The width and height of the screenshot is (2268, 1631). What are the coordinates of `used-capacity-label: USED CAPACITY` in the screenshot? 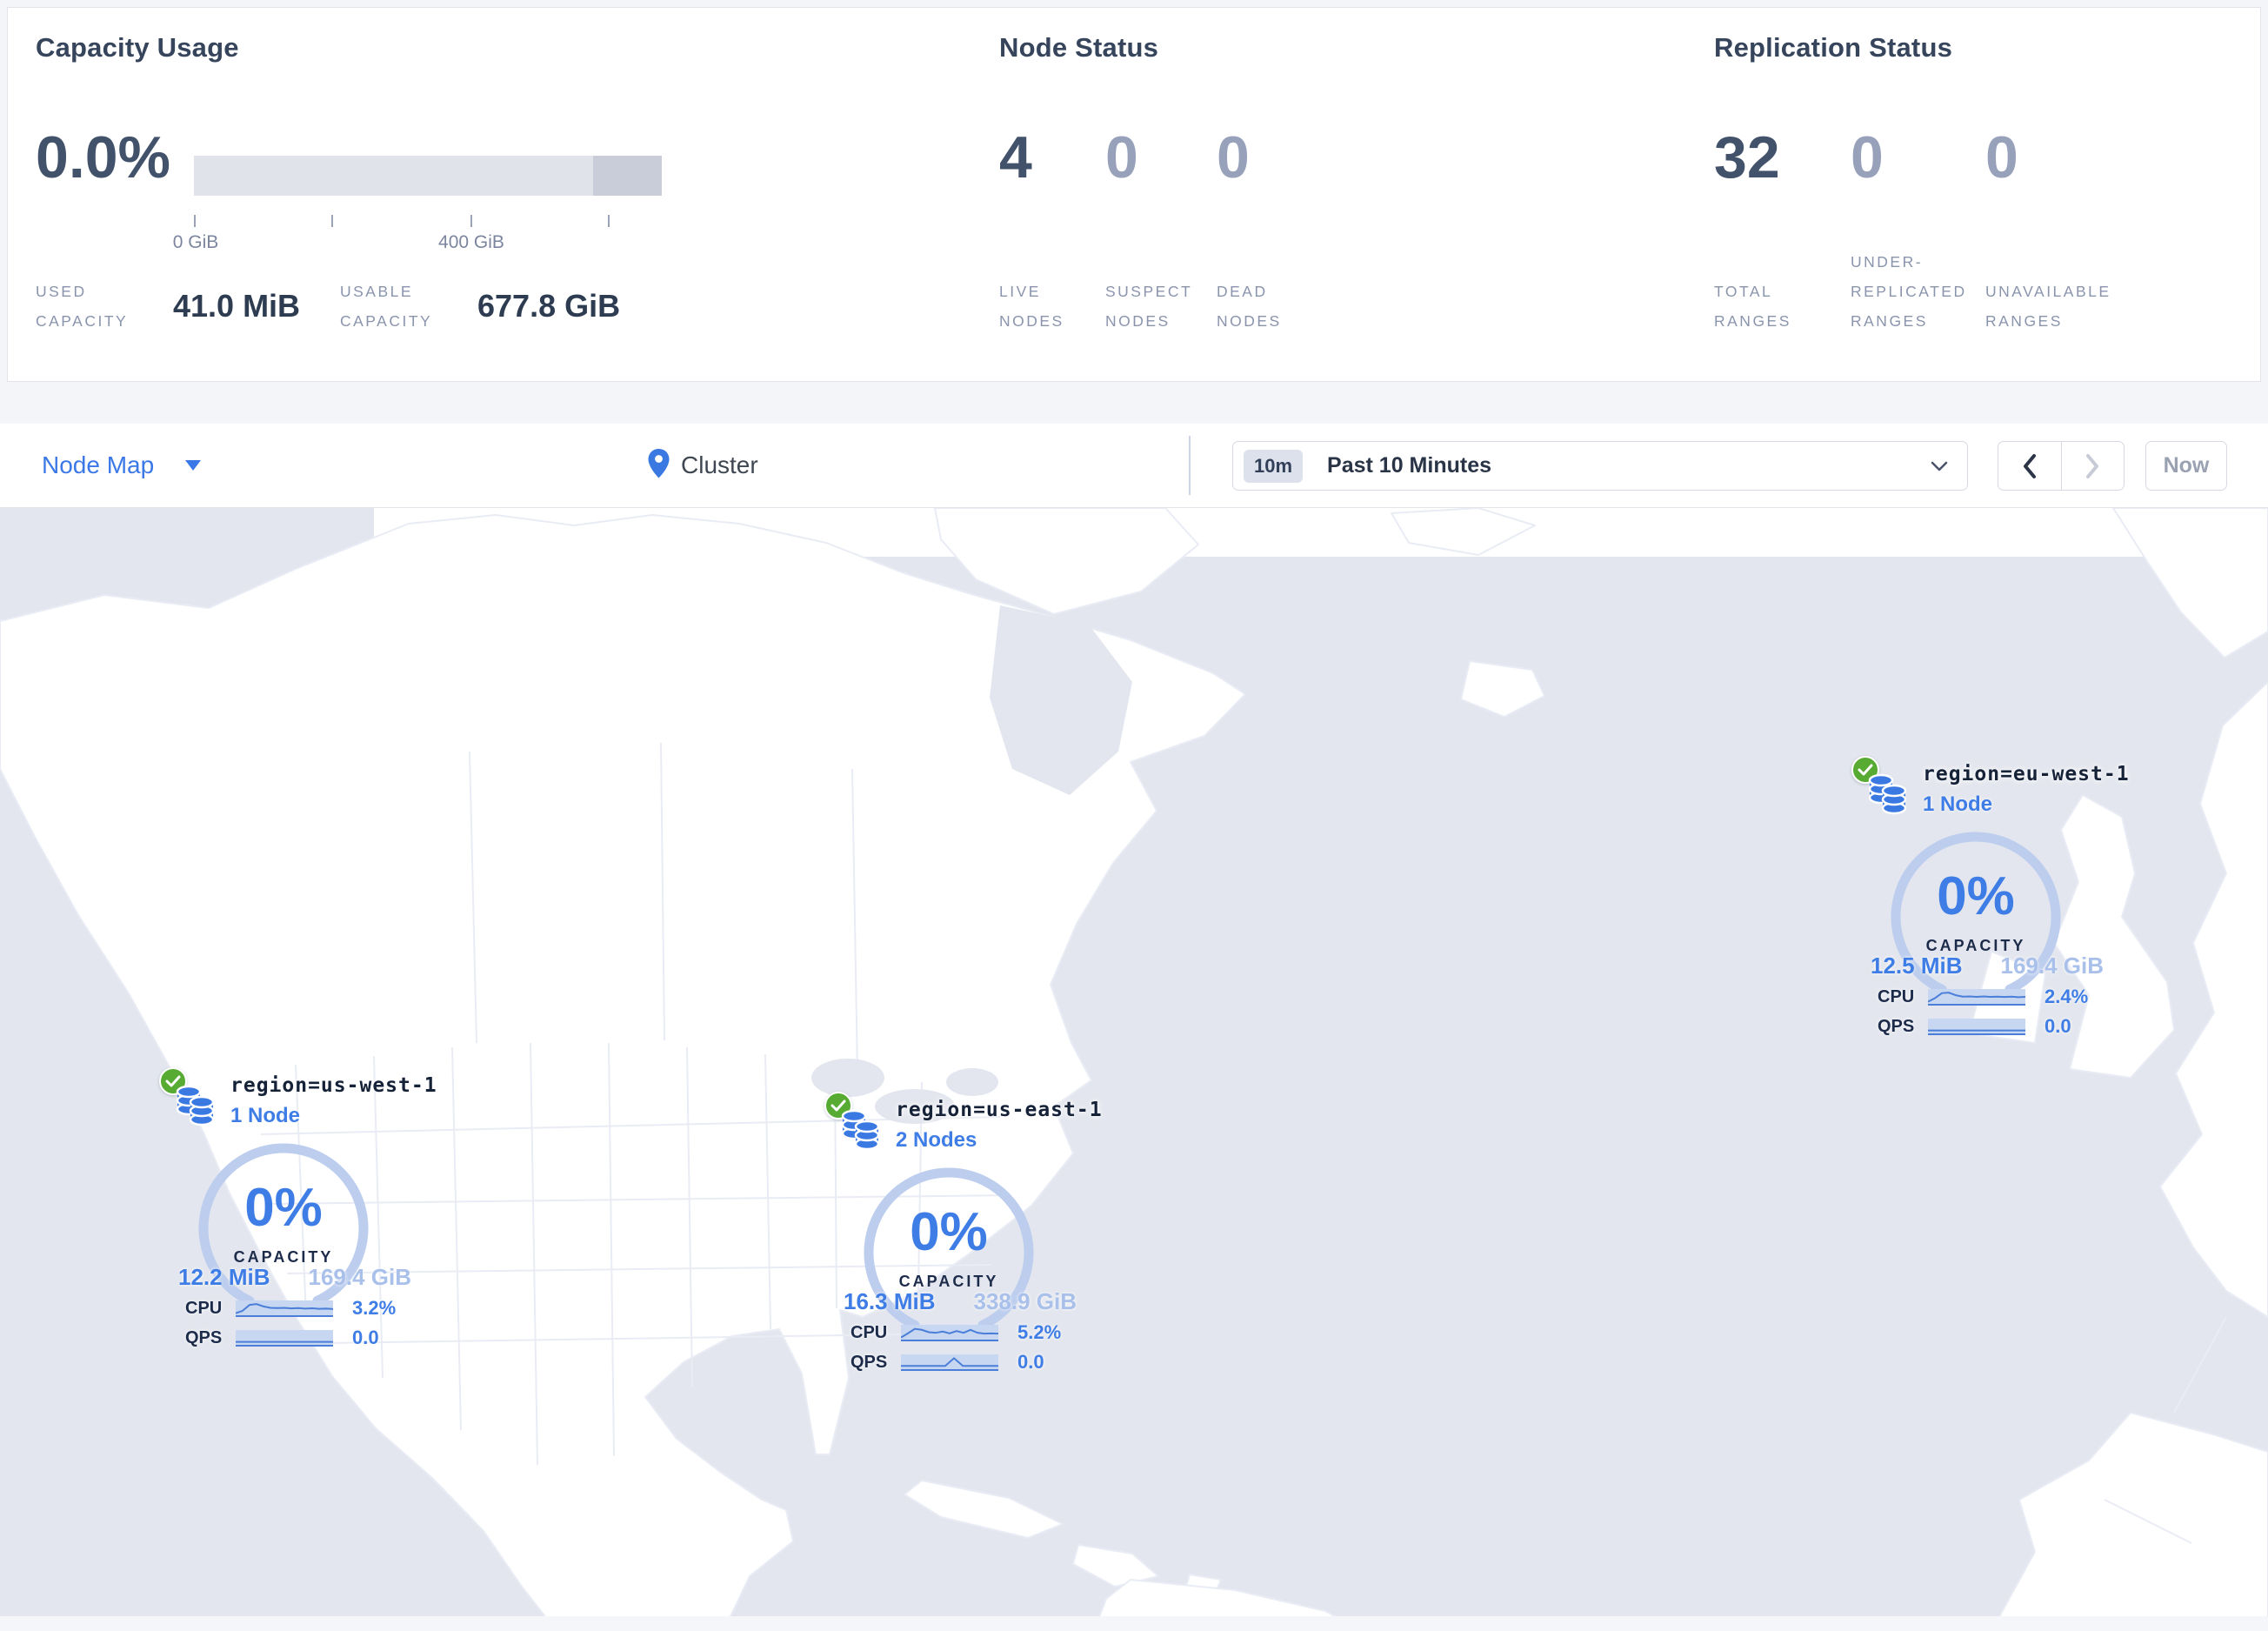 It's located at (82, 306).